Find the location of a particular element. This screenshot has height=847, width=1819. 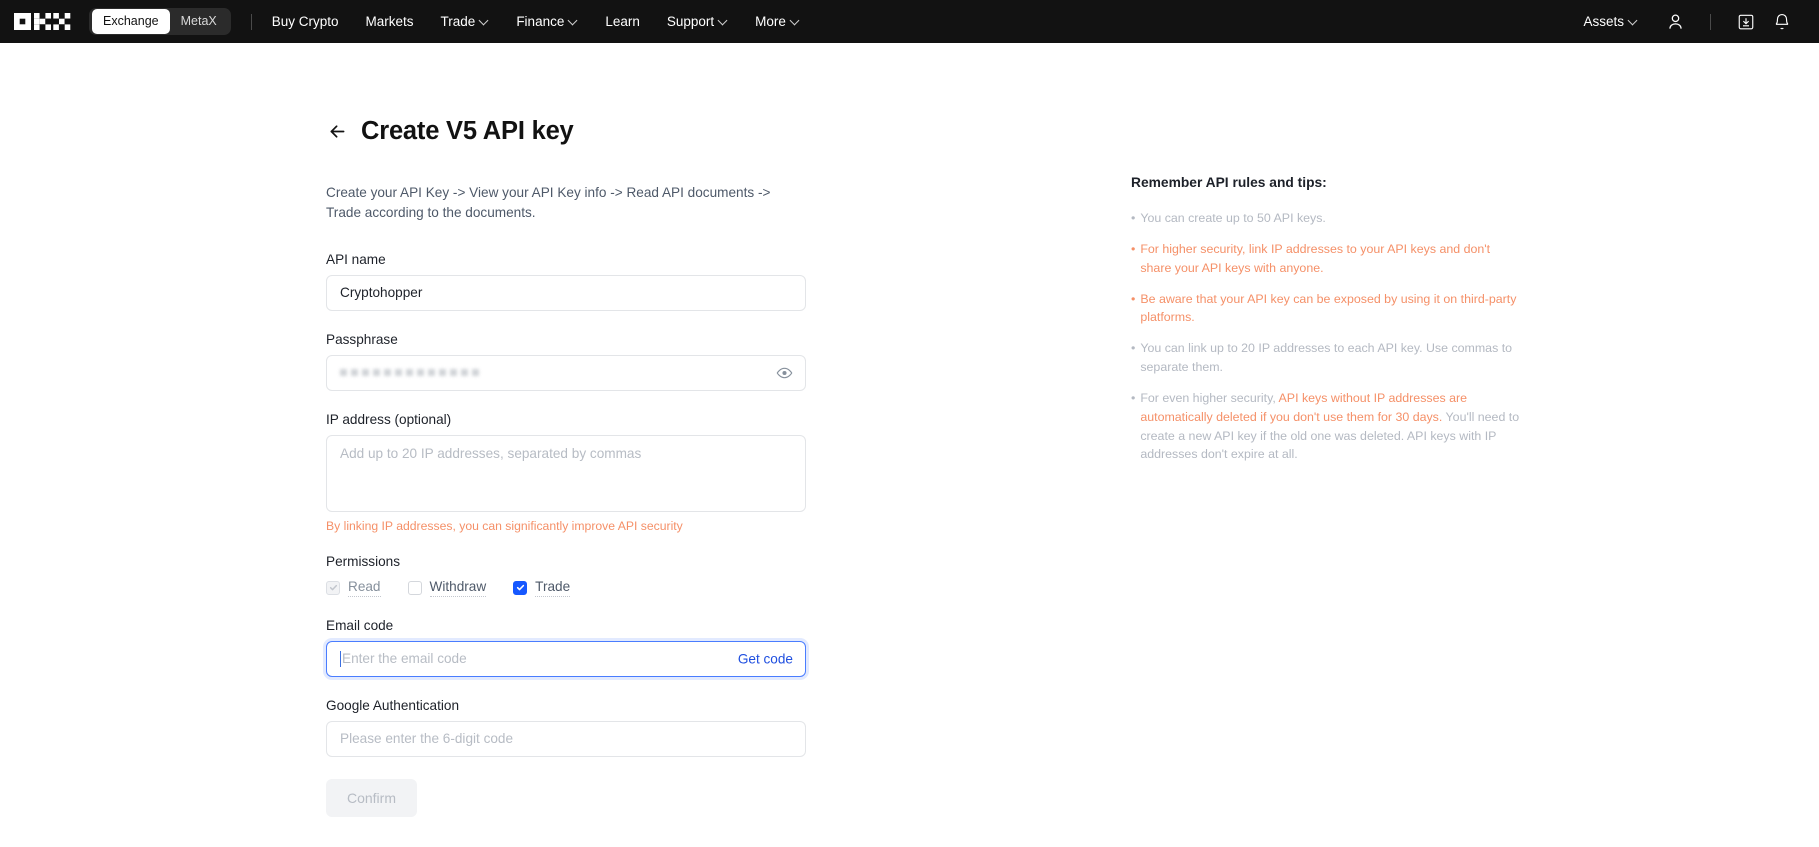

nav-item-more: More is located at coordinates (777, 21).